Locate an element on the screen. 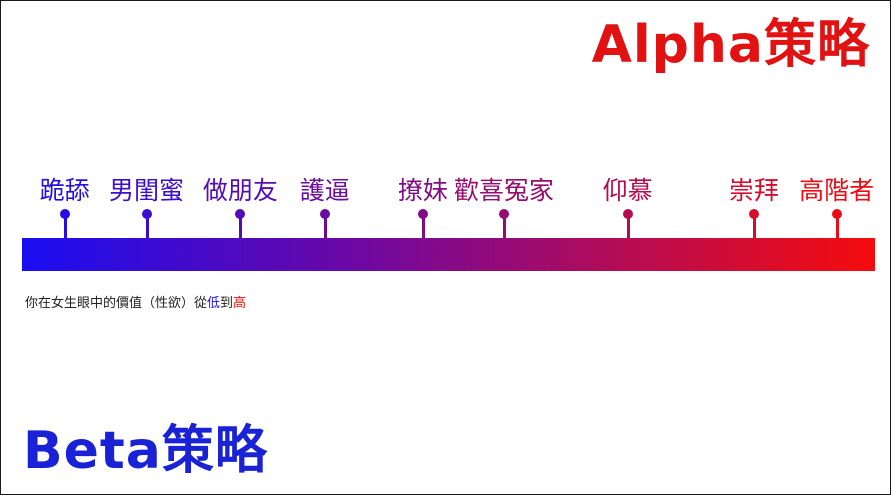  alpha-strategy-title: Alpha策略 is located at coordinates (730, 45).